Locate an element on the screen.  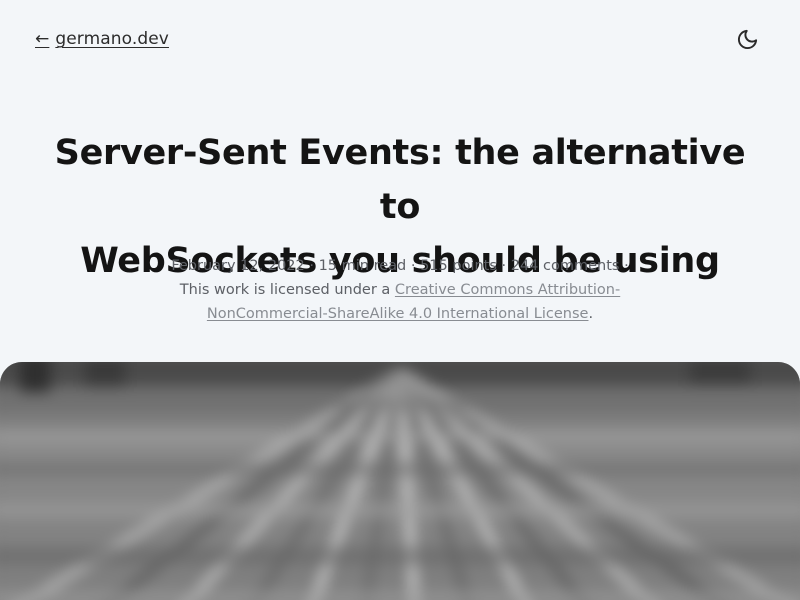
back-arrow-icon: ← is located at coordinates (42, 39).